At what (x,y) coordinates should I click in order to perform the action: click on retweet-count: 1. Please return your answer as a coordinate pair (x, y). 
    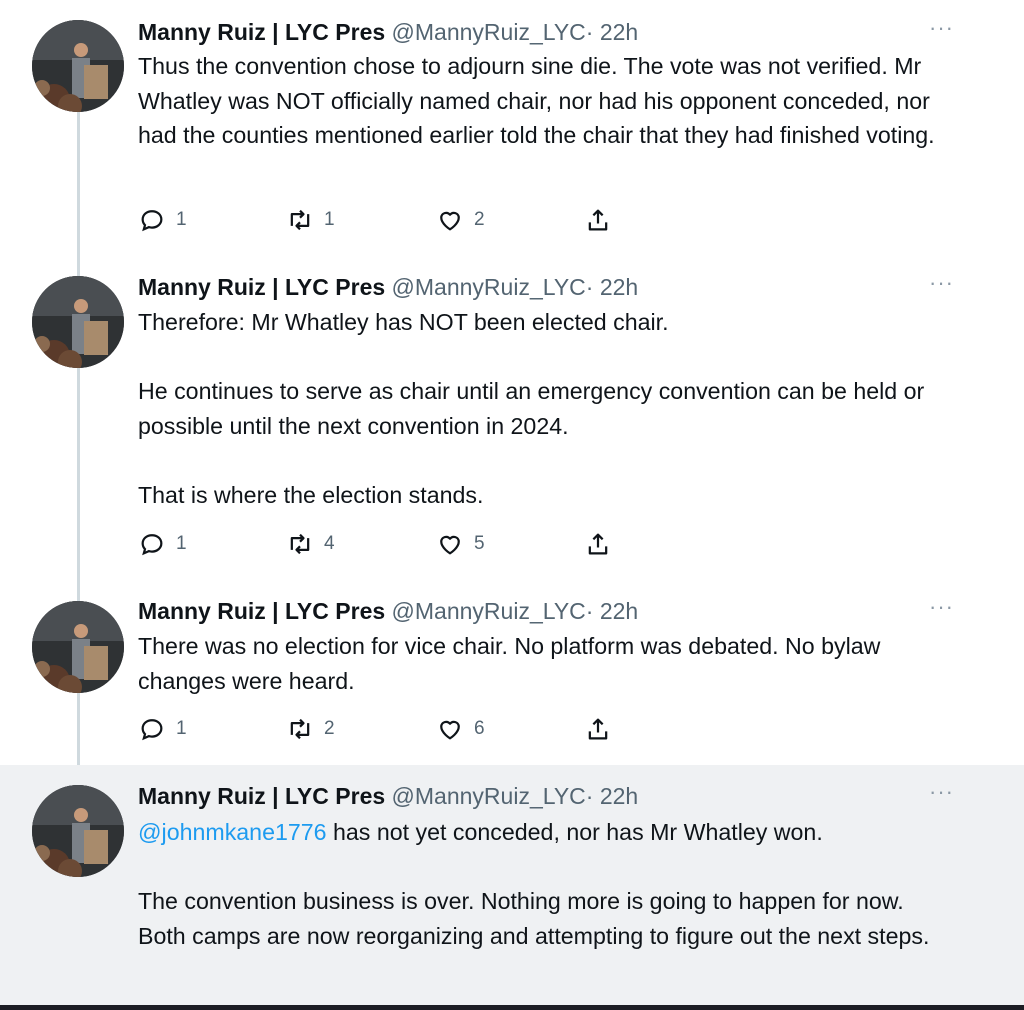
    Looking at the image, I should click on (329, 219).